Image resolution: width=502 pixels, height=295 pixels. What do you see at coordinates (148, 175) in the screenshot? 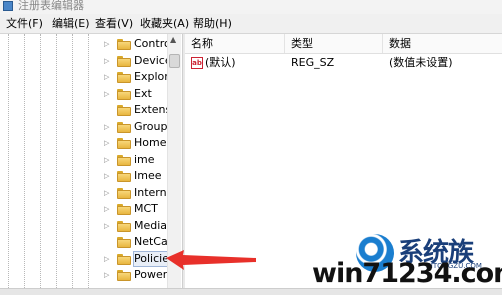
I see `tree-item-label: Imee` at bounding box center [148, 175].